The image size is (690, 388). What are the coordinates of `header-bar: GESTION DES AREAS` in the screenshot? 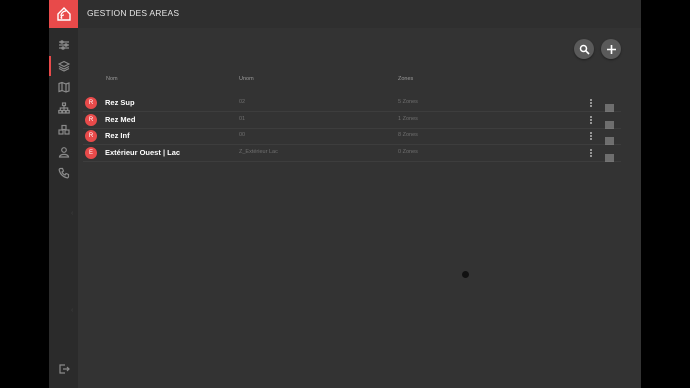 It's located at (359, 14).